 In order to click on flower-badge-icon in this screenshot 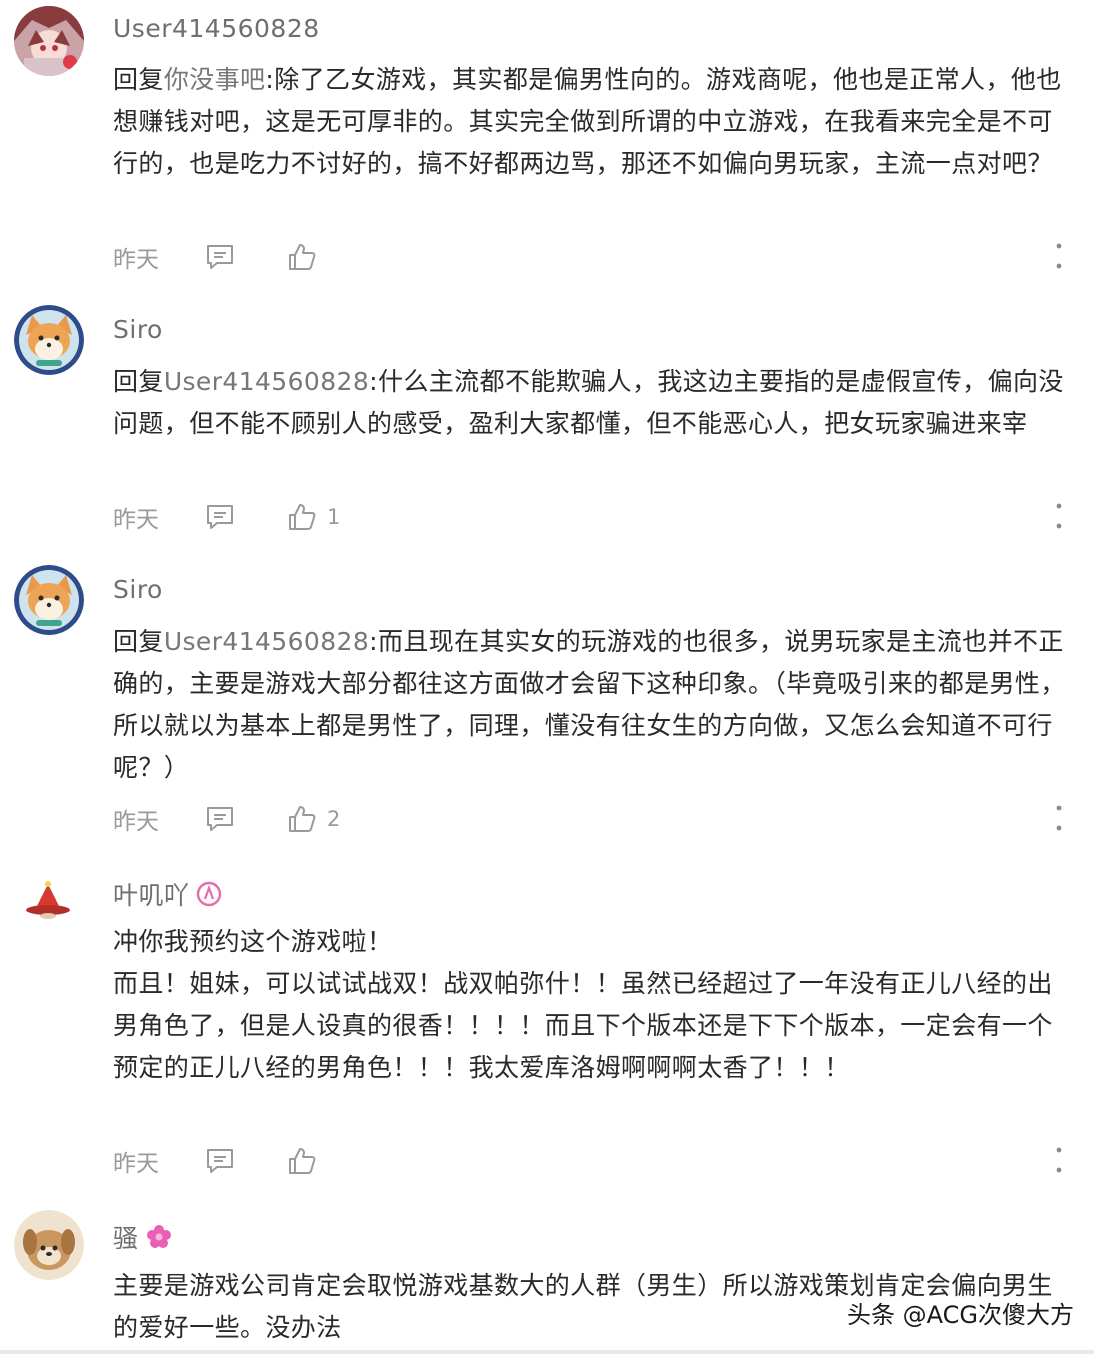, I will do `click(158, 1236)`.